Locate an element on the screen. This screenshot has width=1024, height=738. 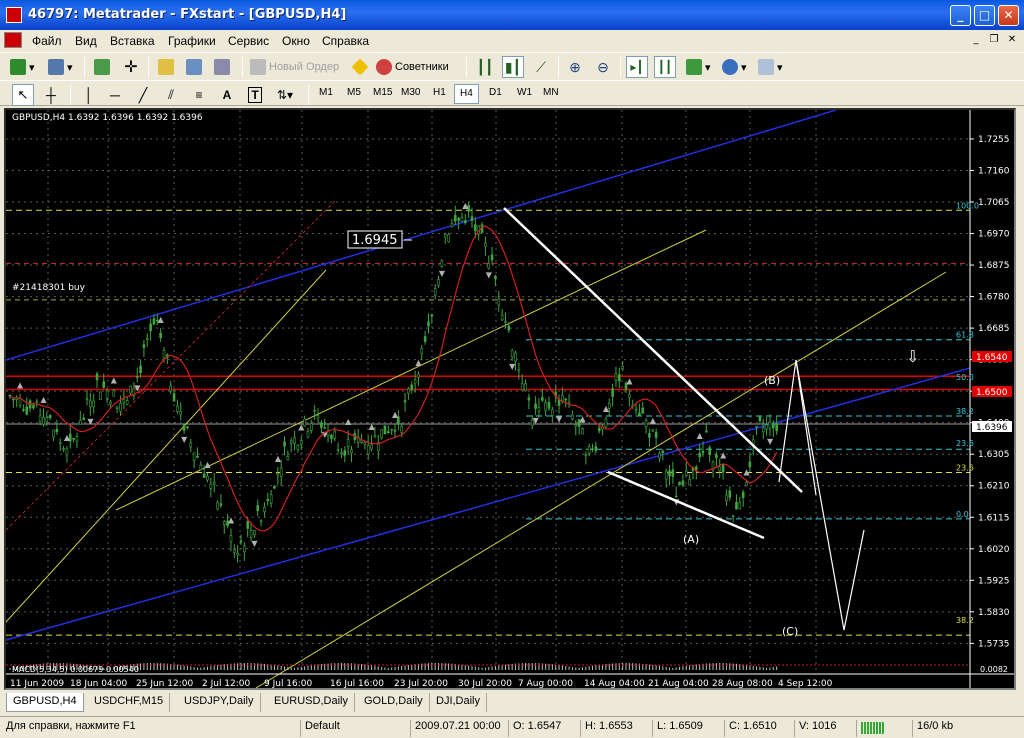
menu-insert: Вставка is located at coordinates (132, 41).